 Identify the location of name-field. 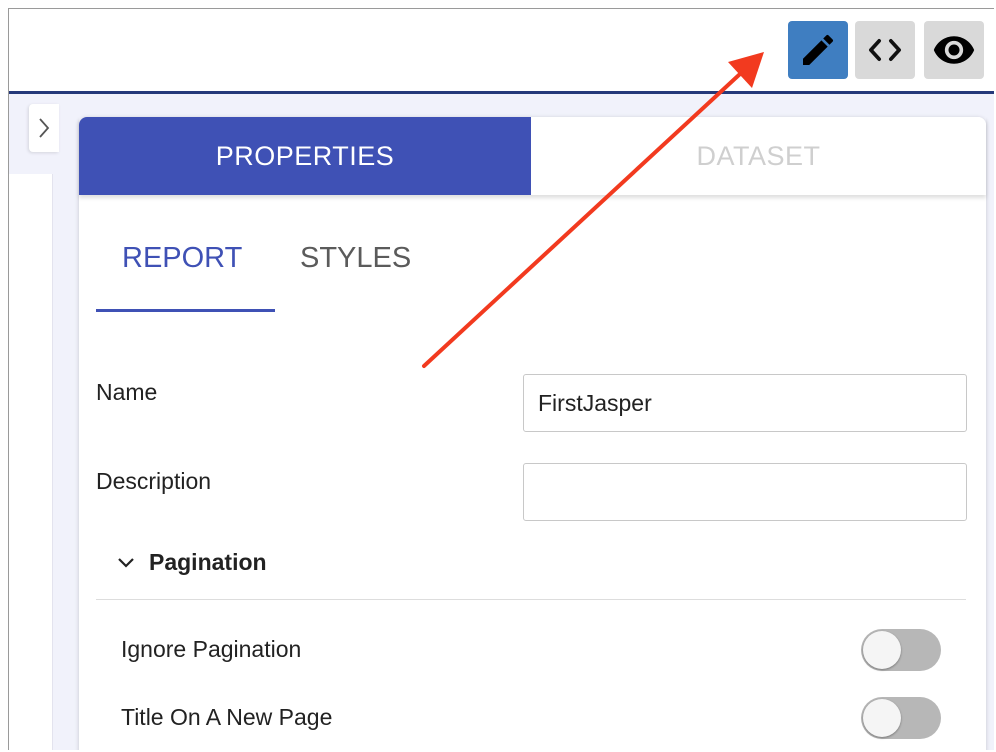
(745, 403).